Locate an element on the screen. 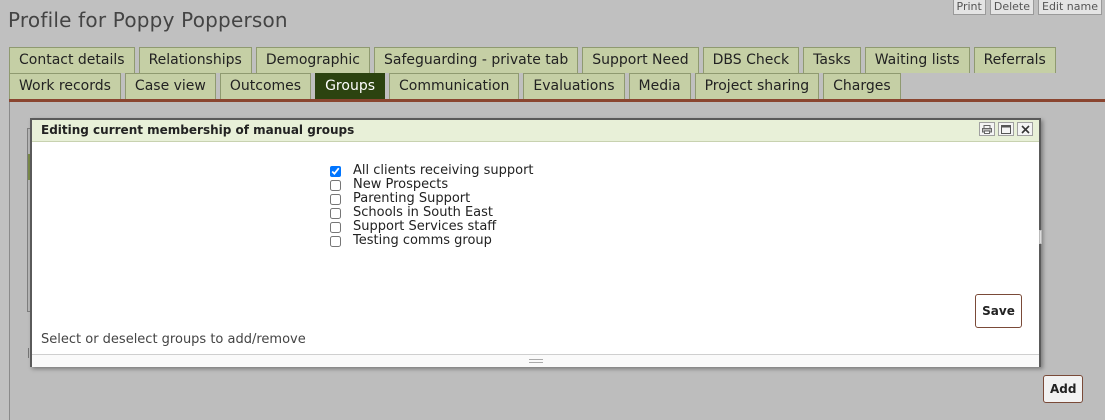  group-label: Support Services staff is located at coordinates (424, 227).